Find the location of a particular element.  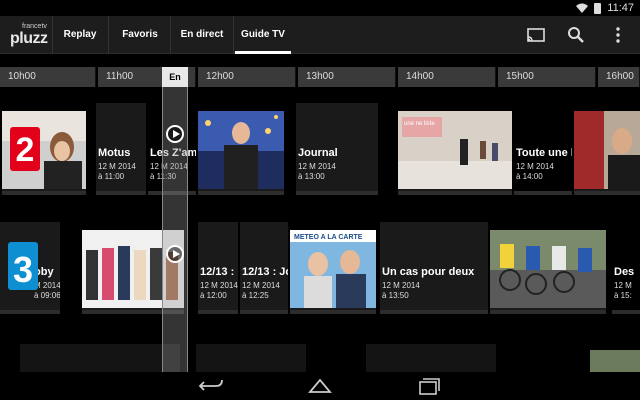

recents-icon is located at coordinates (429, 386).